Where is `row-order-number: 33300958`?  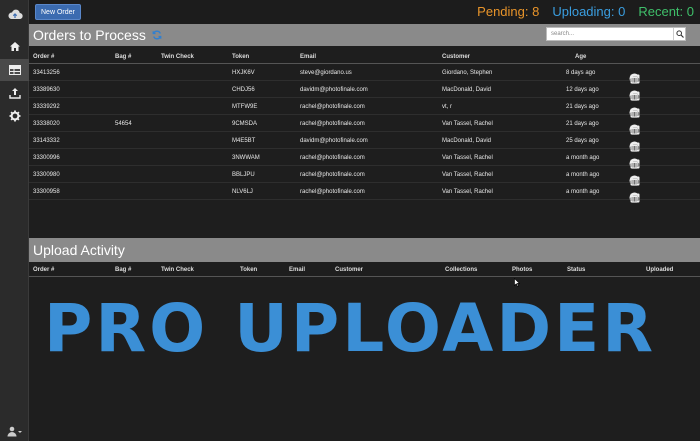 row-order-number: 33300958 is located at coordinates (46, 192).